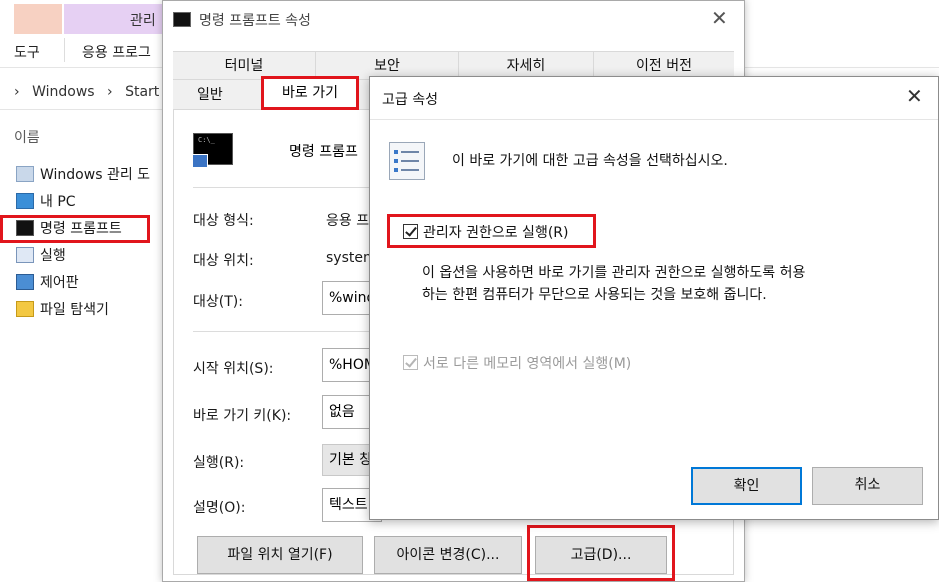 This screenshot has height=582, width=939. Describe the element at coordinates (233, 369) in the screenshot. I see `start-in-label: 시작 위치(S):` at that location.